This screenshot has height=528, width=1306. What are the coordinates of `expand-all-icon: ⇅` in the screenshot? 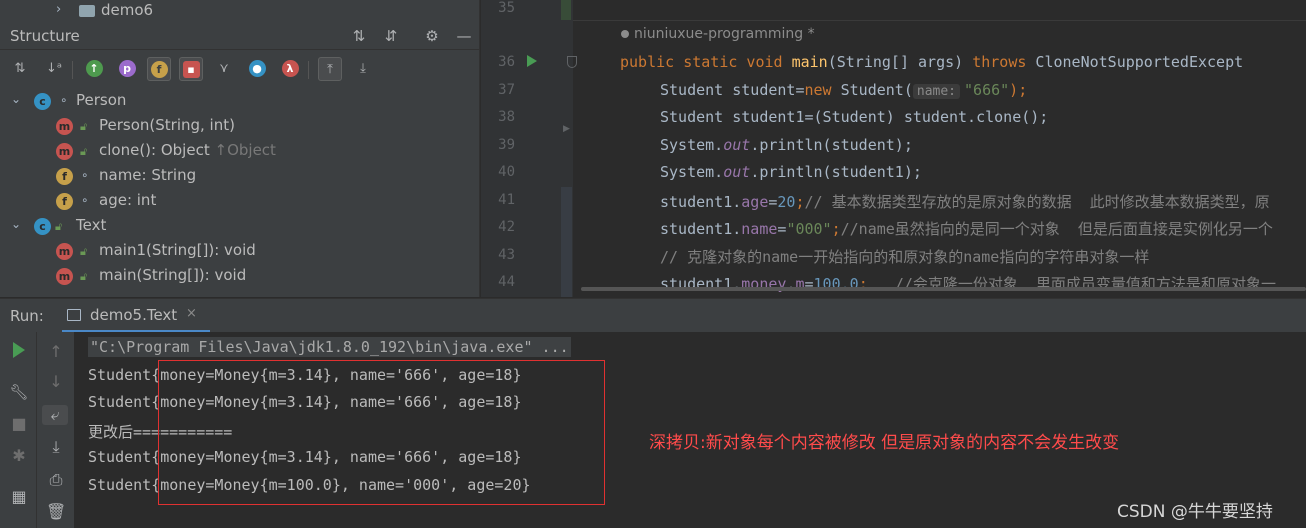 It's located at (359, 36).